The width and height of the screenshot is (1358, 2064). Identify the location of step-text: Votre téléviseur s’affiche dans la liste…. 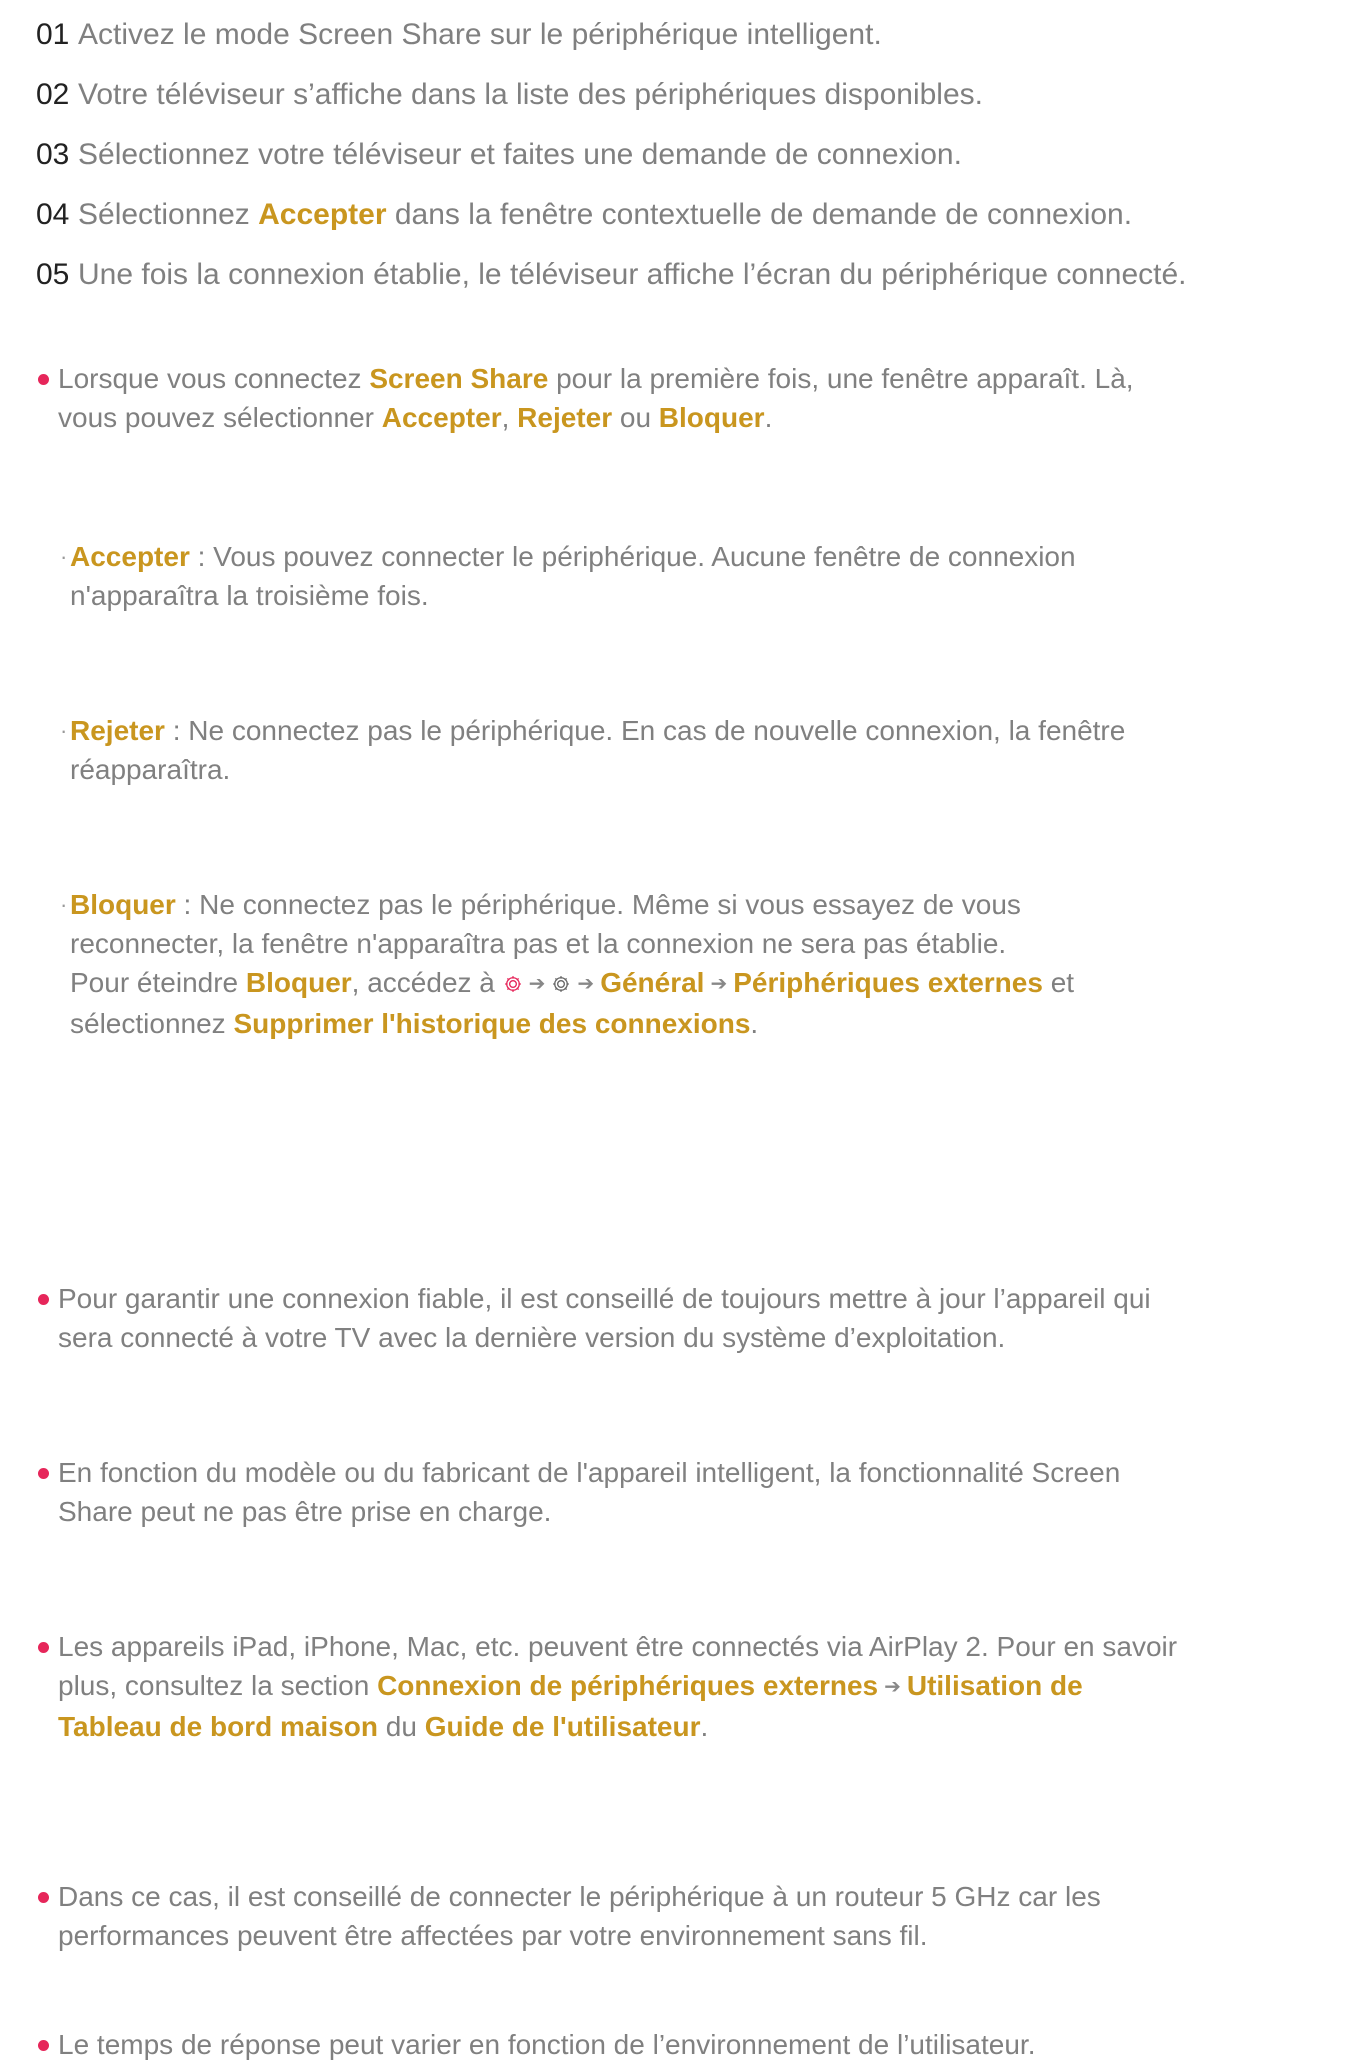
(530, 94).